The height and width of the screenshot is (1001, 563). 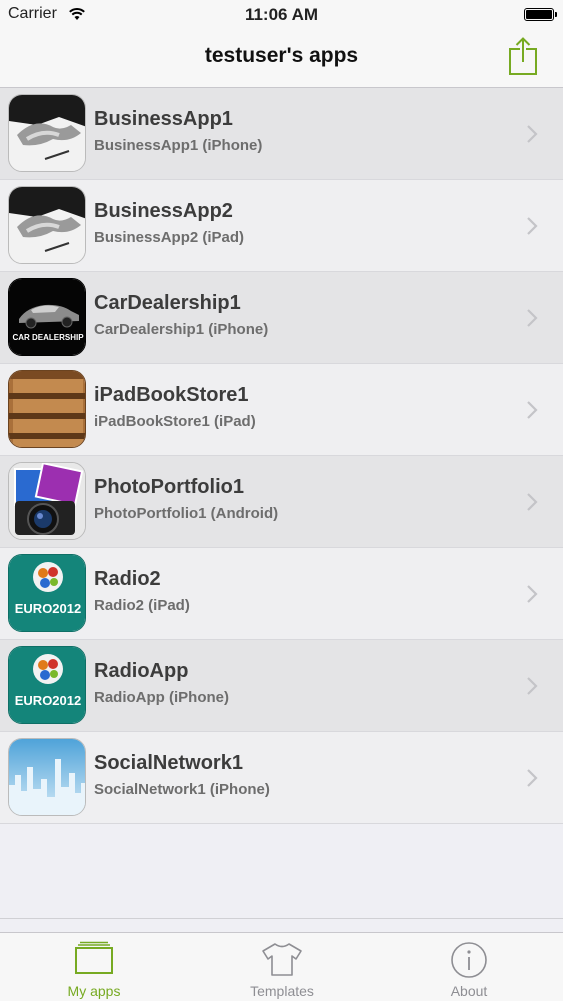 What do you see at coordinates (178, 145) in the screenshot?
I see `app-platform: BusinessApp1 (iPhone)` at bounding box center [178, 145].